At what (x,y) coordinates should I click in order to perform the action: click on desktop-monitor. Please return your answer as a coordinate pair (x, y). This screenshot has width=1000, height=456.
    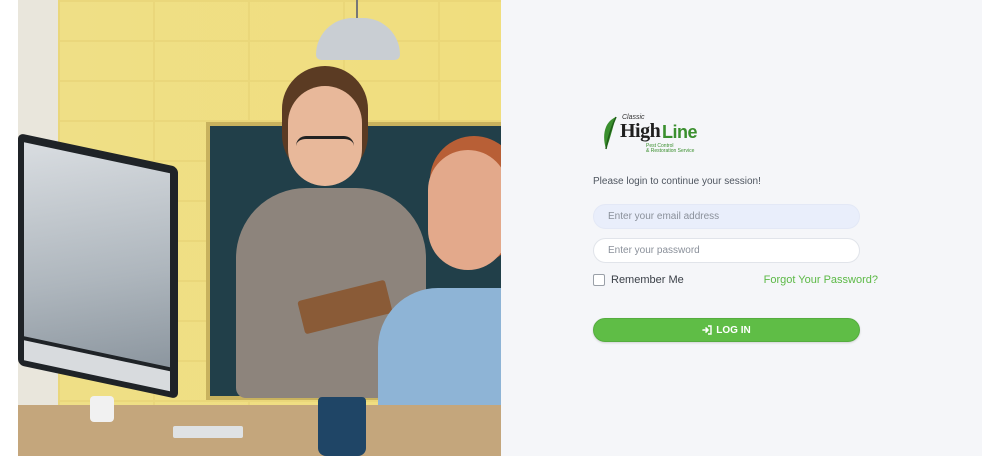
    Looking at the image, I should click on (98, 266).